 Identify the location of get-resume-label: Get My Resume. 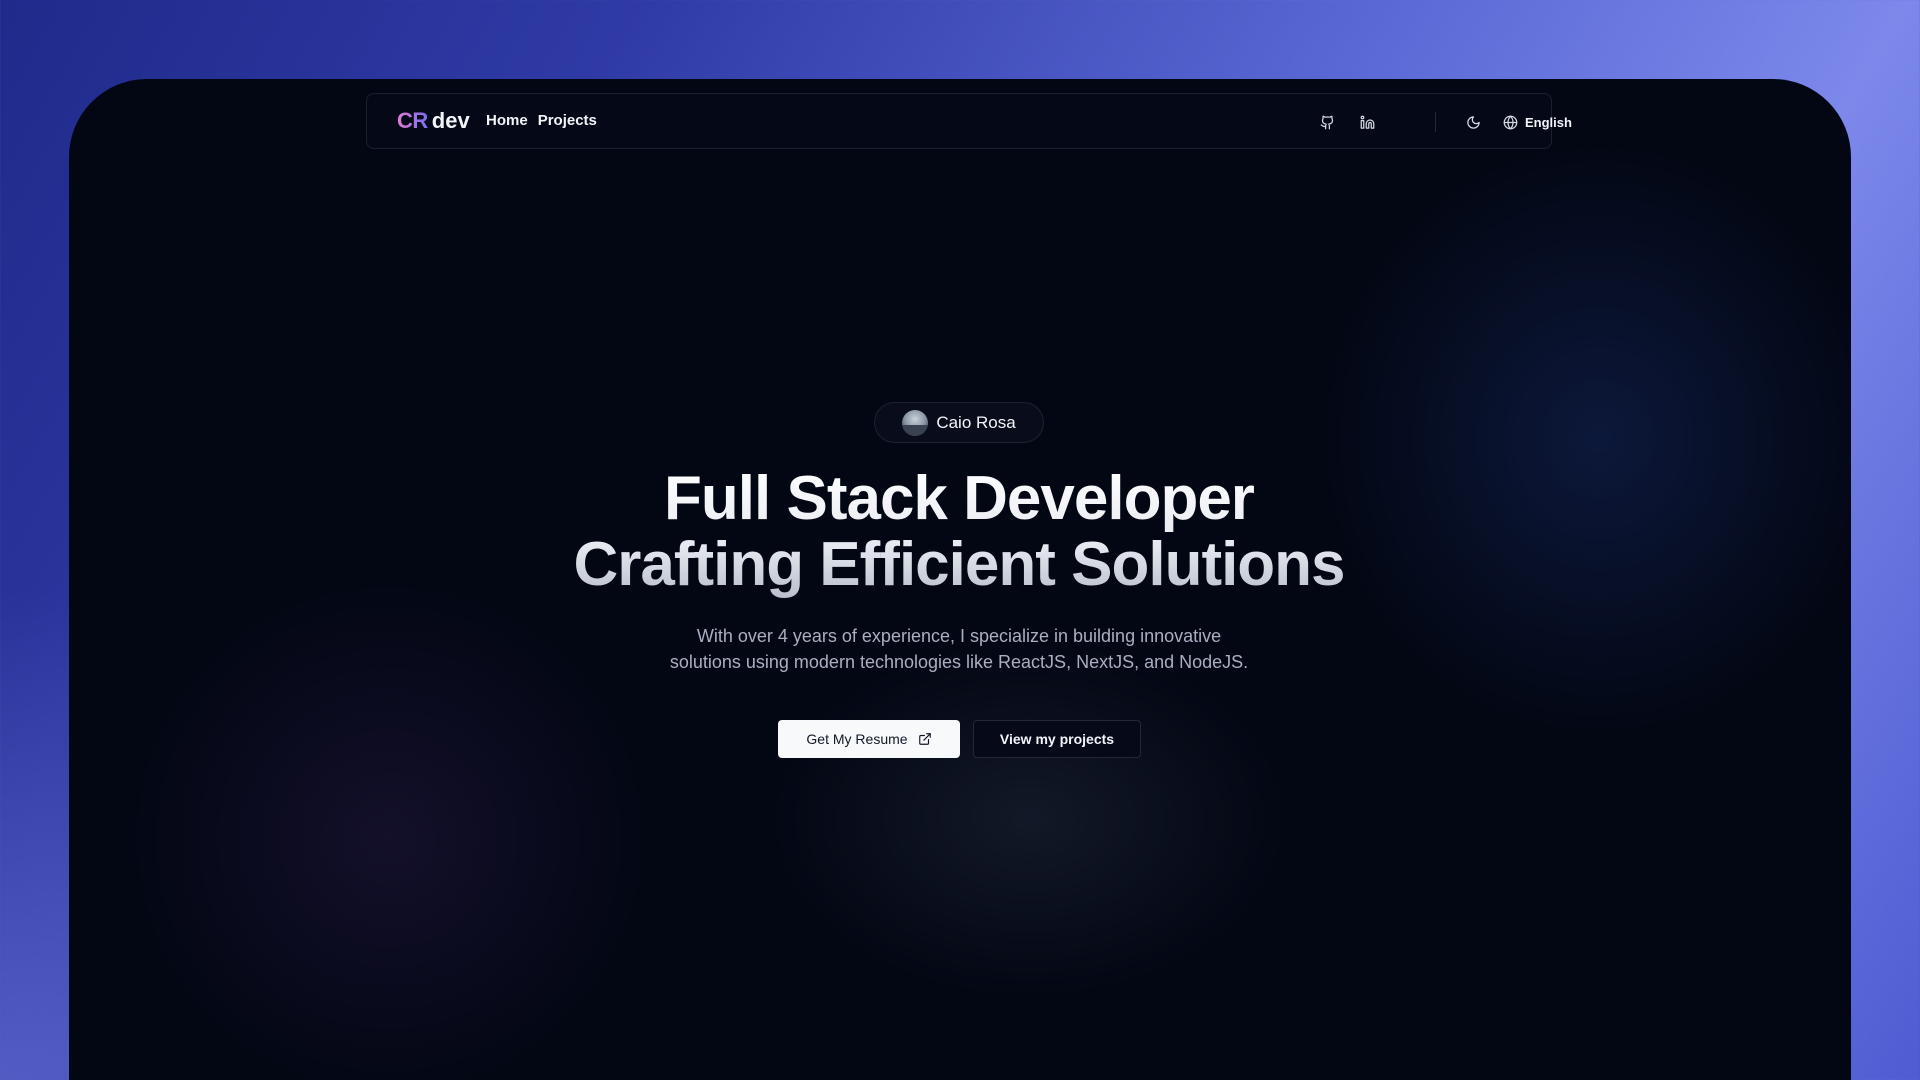
(857, 739).